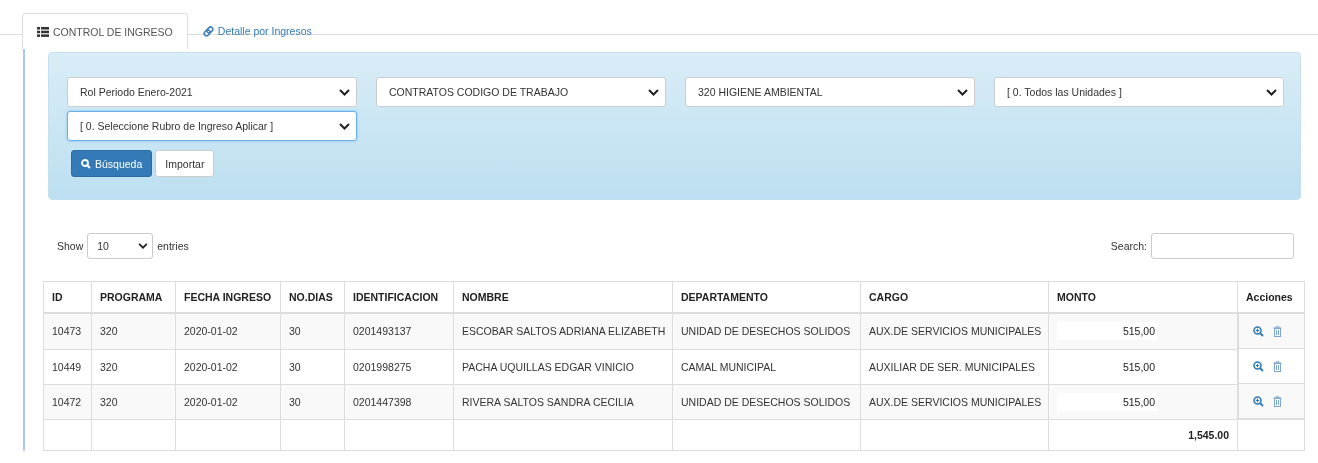 This screenshot has height=463, width=1318. Describe the element at coordinates (43, 31) in the screenshot. I see `list-icon` at that location.